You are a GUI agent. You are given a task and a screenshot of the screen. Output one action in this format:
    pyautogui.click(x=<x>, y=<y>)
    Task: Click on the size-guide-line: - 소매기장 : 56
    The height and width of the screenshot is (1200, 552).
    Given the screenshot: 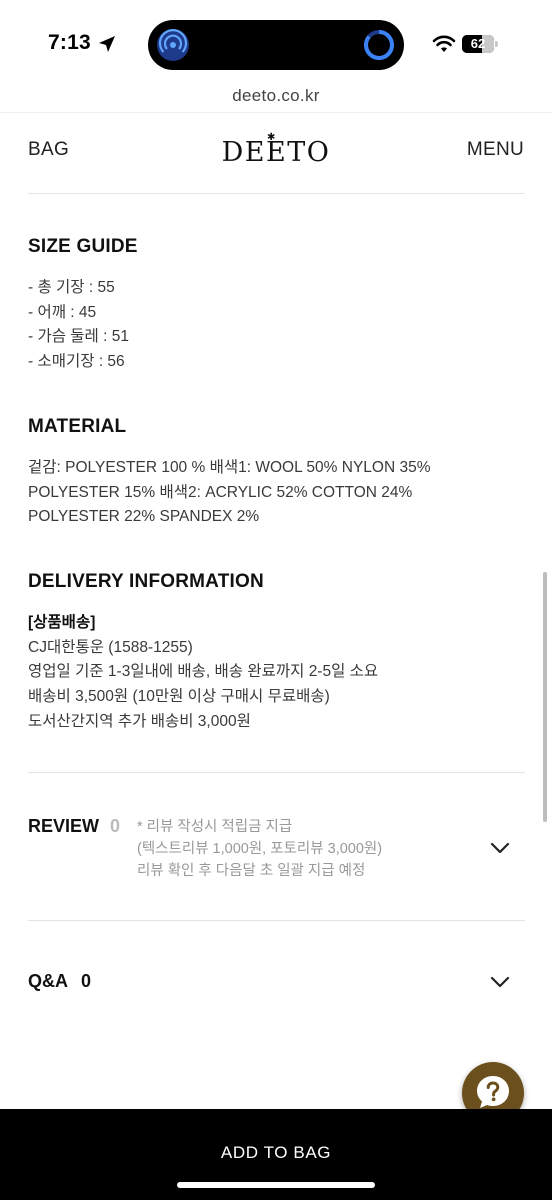 What is the action you would take?
    pyautogui.click(x=76, y=362)
    